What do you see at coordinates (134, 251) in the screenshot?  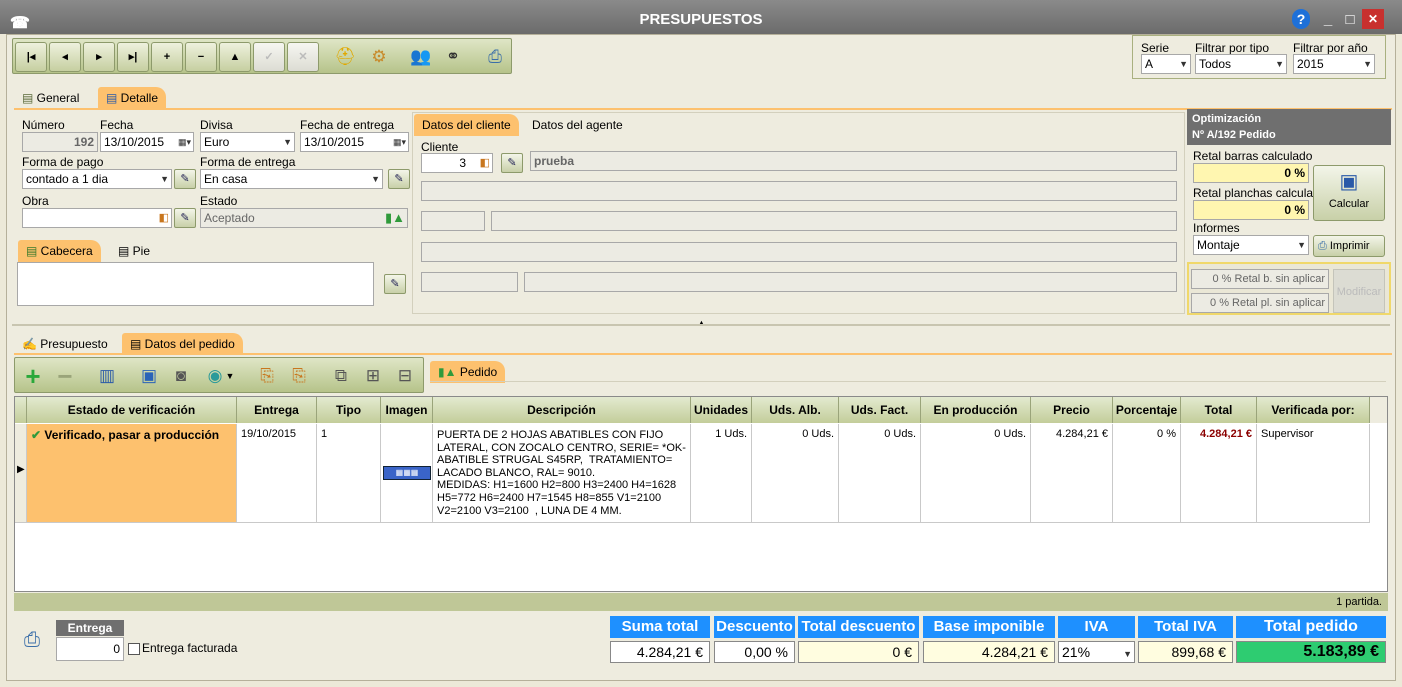 I see `tab-pie: ▤ Pie` at bounding box center [134, 251].